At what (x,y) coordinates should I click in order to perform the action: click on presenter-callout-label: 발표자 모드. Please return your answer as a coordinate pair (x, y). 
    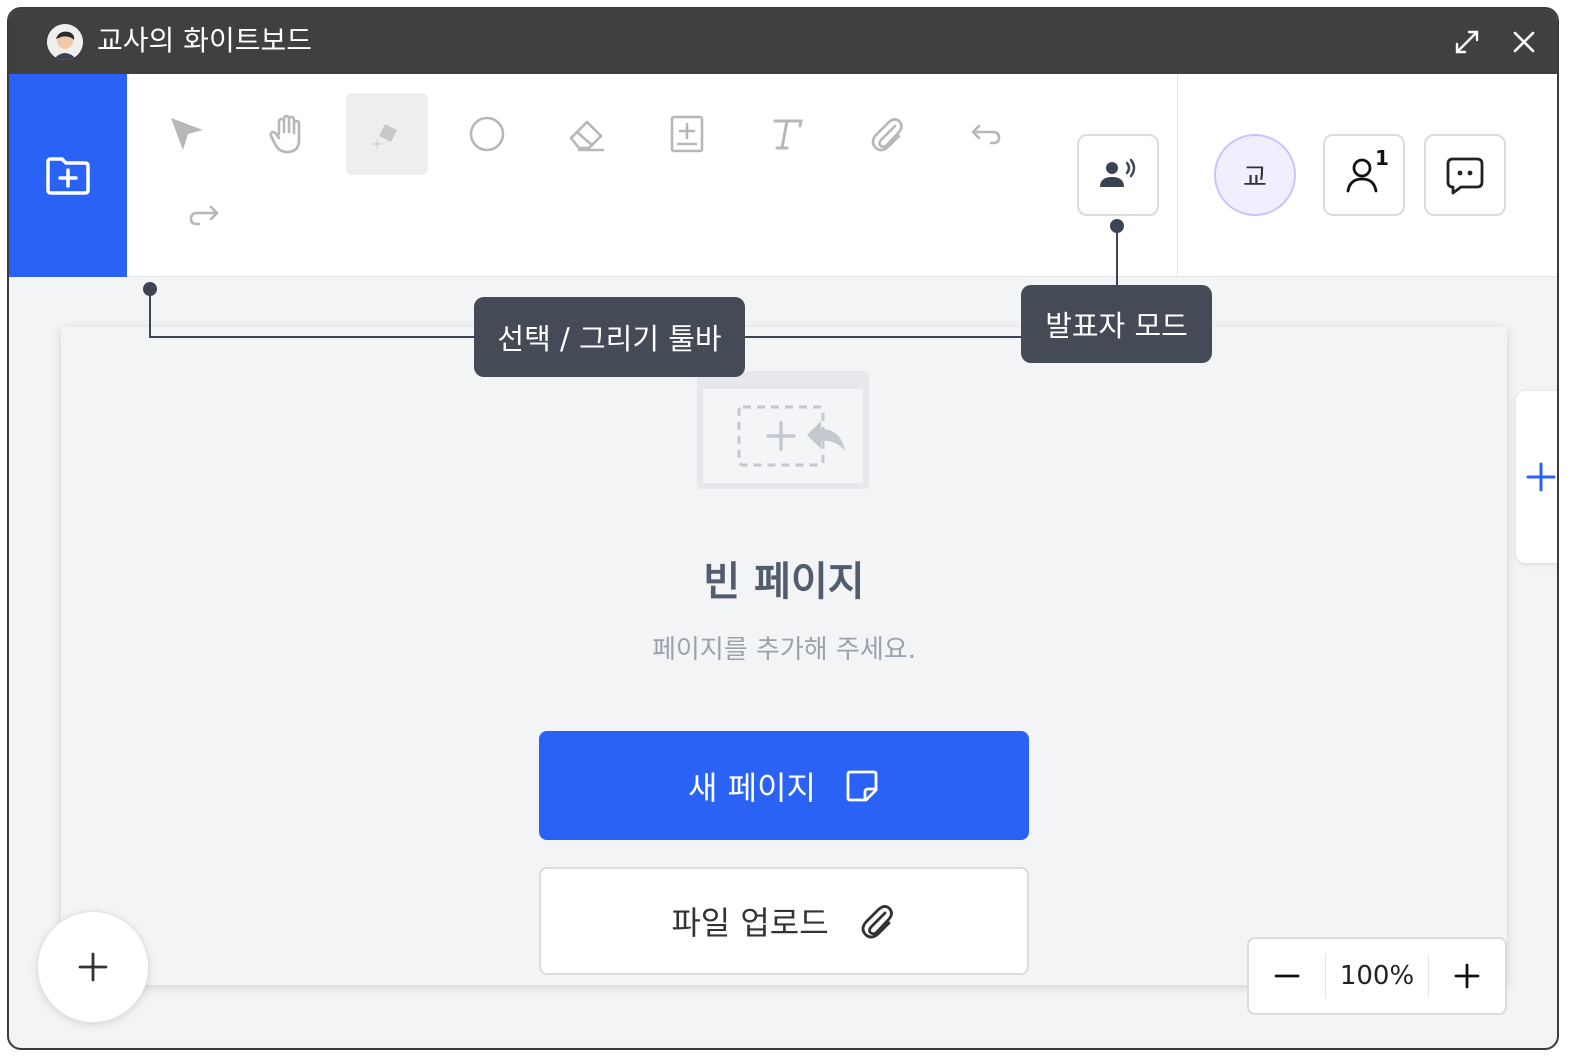
    Looking at the image, I should click on (1116, 324).